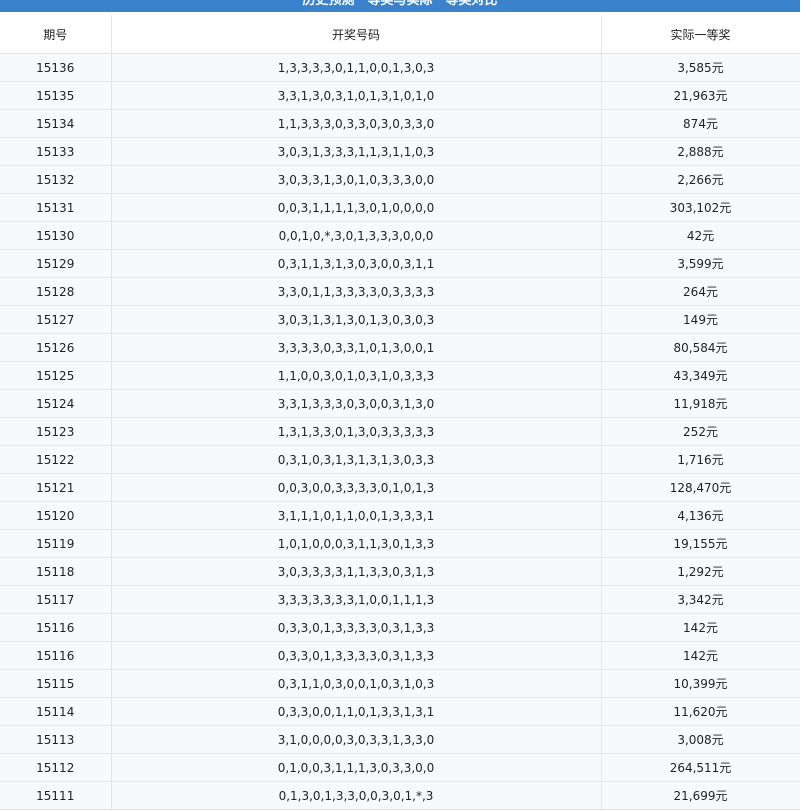 The width and height of the screenshot is (811, 811). I want to click on issue-number-cell: 15125, so click(56, 375).